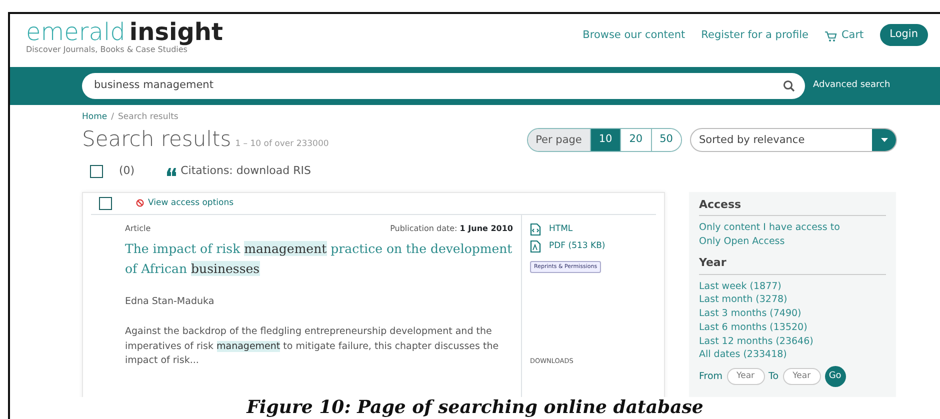  I want to click on cart-link: Cart, so click(852, 36).